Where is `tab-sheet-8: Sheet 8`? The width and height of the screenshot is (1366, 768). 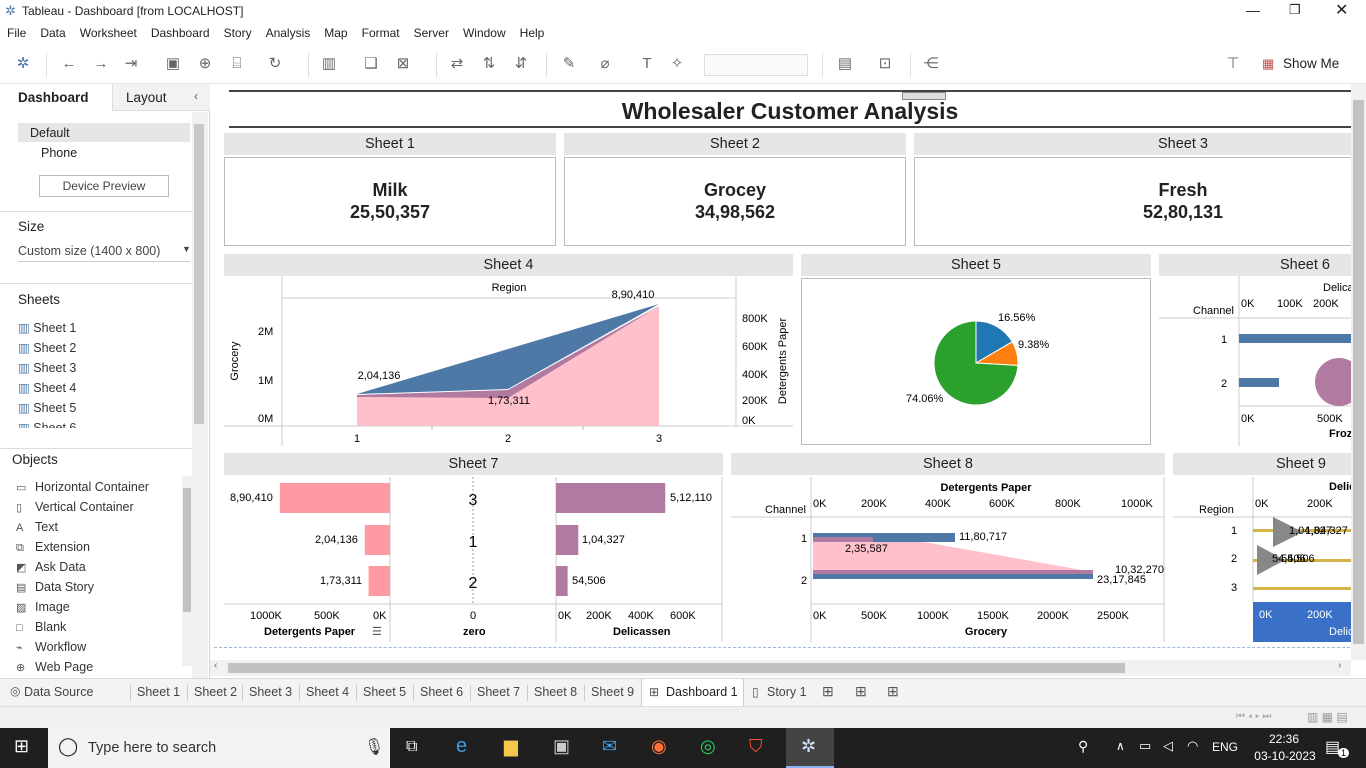 tab-sheet-8: Sheet 8 is located at coordinates (555, 692).